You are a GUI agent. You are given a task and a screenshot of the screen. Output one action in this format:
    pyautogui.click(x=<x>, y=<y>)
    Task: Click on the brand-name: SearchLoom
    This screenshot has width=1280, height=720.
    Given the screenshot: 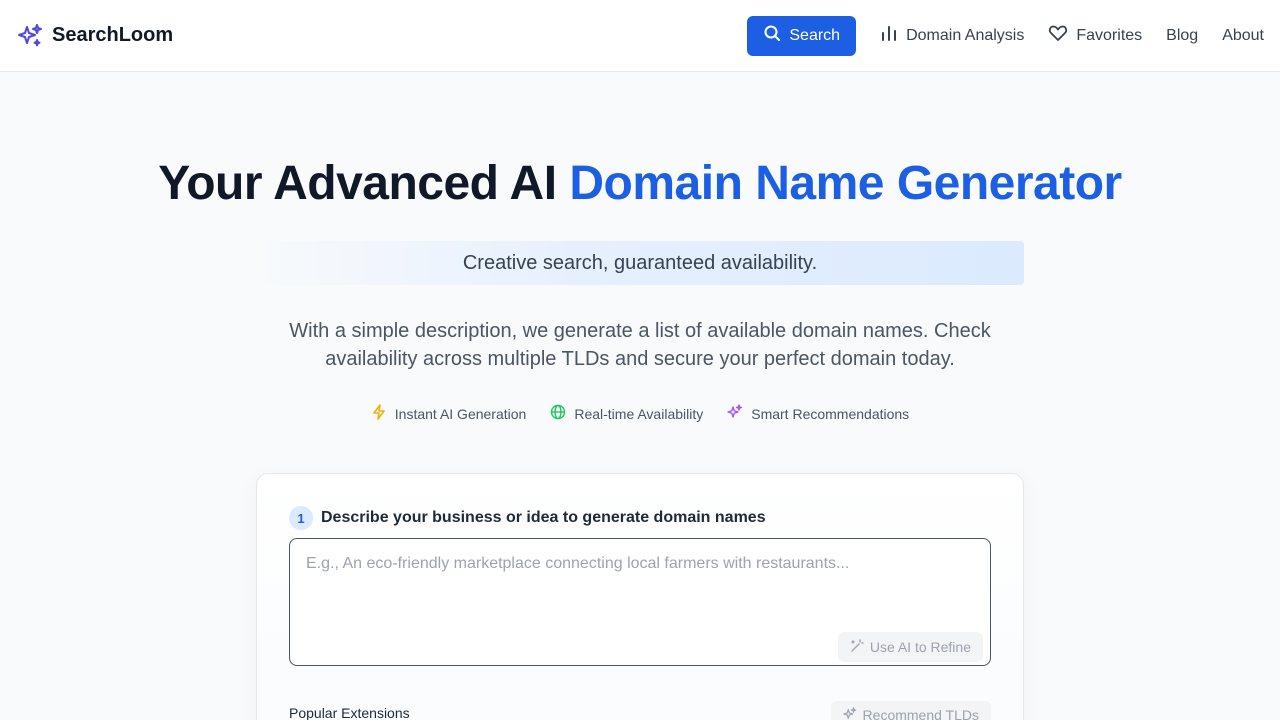 What is the action you would take?
    pyautogui.click(x=113, y=35)
    